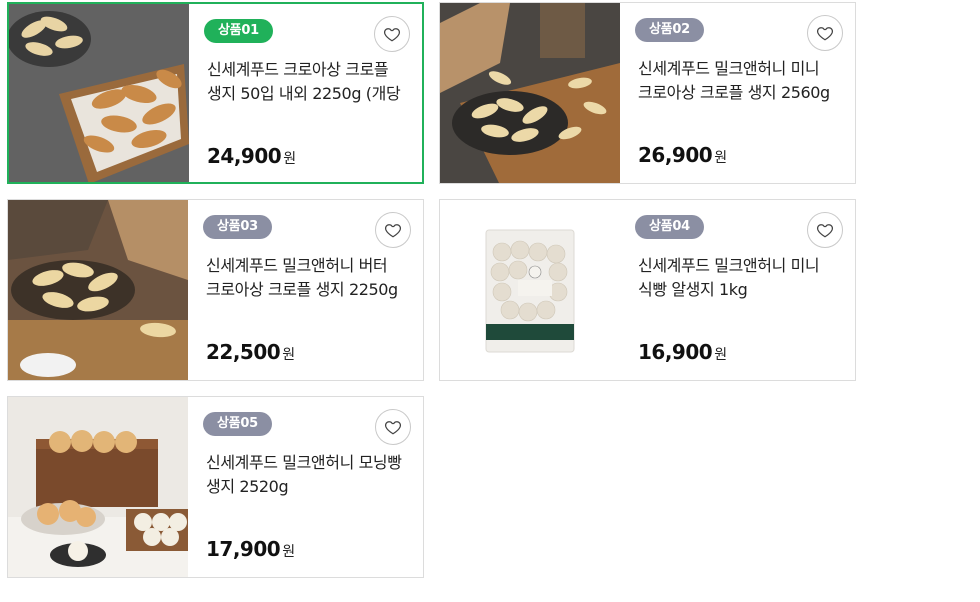  I want to click on product-price-row: 17,900 원, so click(250, 549).